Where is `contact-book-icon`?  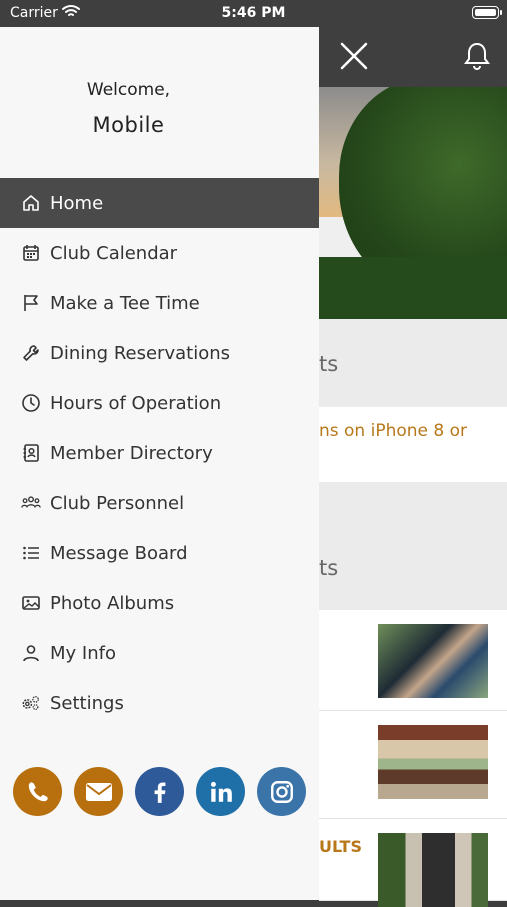 contact-book-icon is located at coordinates (31, 453).